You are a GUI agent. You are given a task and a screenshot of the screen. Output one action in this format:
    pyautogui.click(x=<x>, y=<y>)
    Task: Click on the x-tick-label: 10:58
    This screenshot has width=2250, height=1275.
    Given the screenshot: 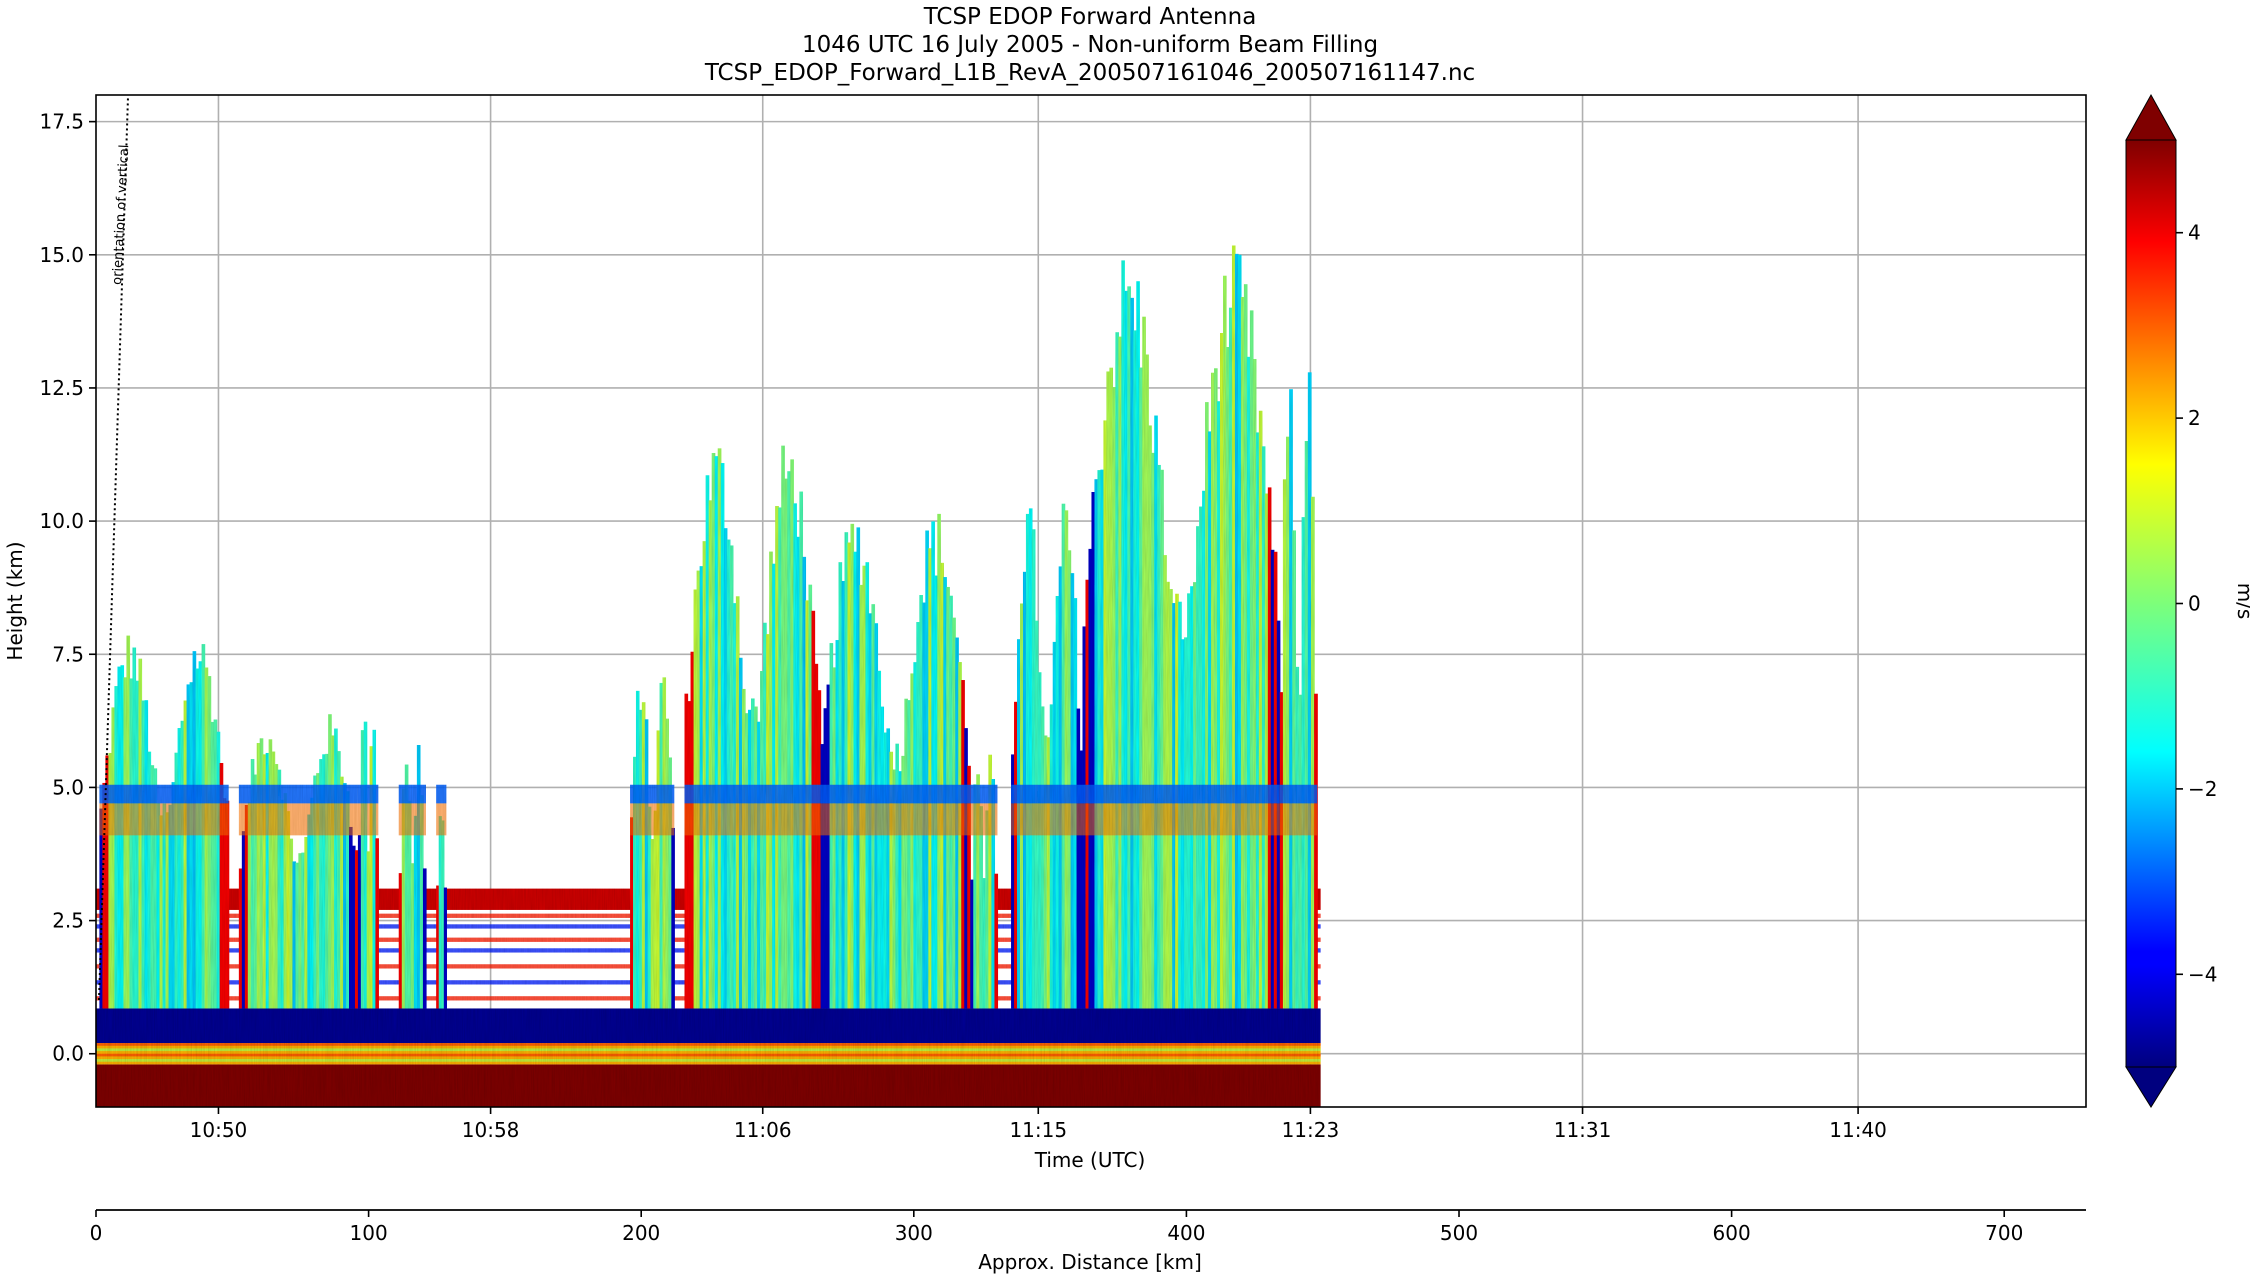 What is the action you would take?
    pyautogui.click(x=491, y=1130)
    